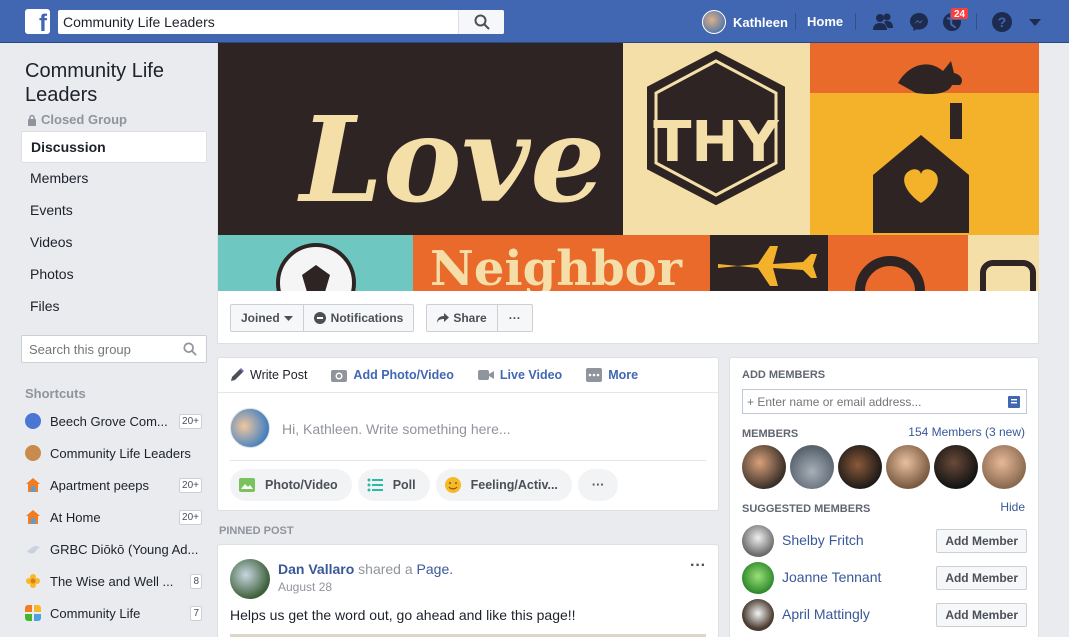 The width and height of the screenshot is (1069, 637). I want to click on suggested-member-name: Shelby Fritch, so click(823, 540).